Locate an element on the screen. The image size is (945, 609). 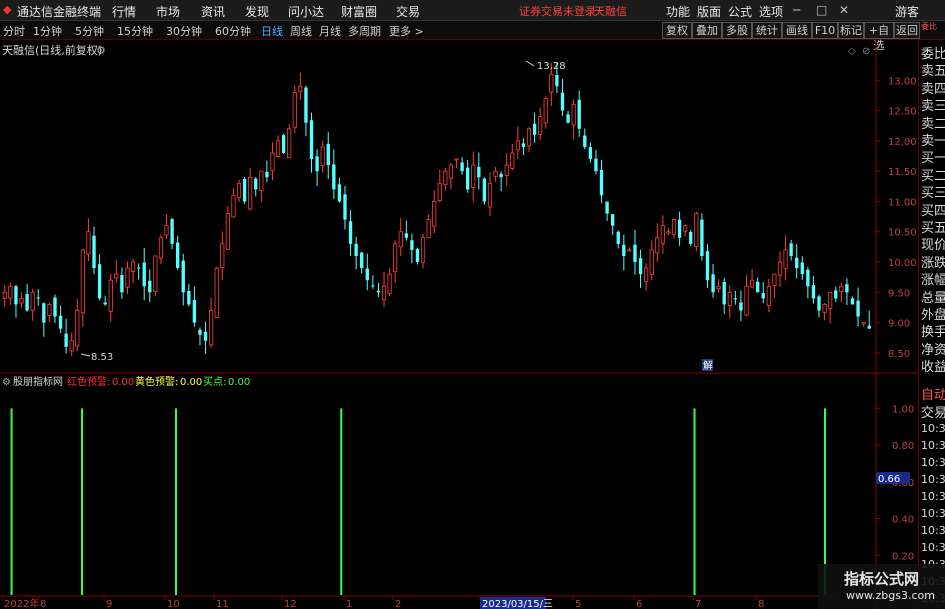
biaoji-button: 标记 is located at coordinates (851, 30).